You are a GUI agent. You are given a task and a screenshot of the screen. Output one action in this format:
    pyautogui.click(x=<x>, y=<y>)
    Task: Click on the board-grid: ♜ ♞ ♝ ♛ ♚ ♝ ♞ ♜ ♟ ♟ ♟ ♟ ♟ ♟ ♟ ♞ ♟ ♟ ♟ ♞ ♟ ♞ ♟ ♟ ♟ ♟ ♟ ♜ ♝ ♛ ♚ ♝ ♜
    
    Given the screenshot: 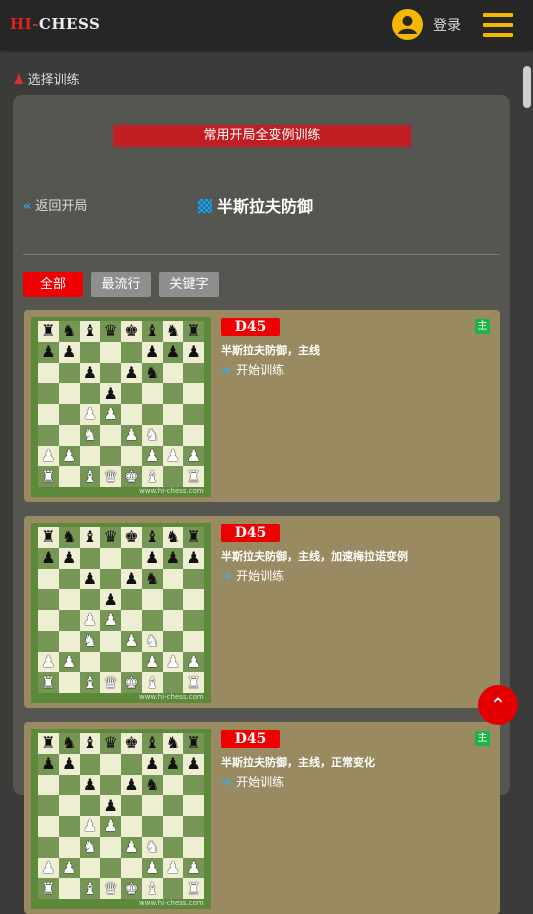 What is the action you would take?
    pyautogui.click(x=121, y=610)
    